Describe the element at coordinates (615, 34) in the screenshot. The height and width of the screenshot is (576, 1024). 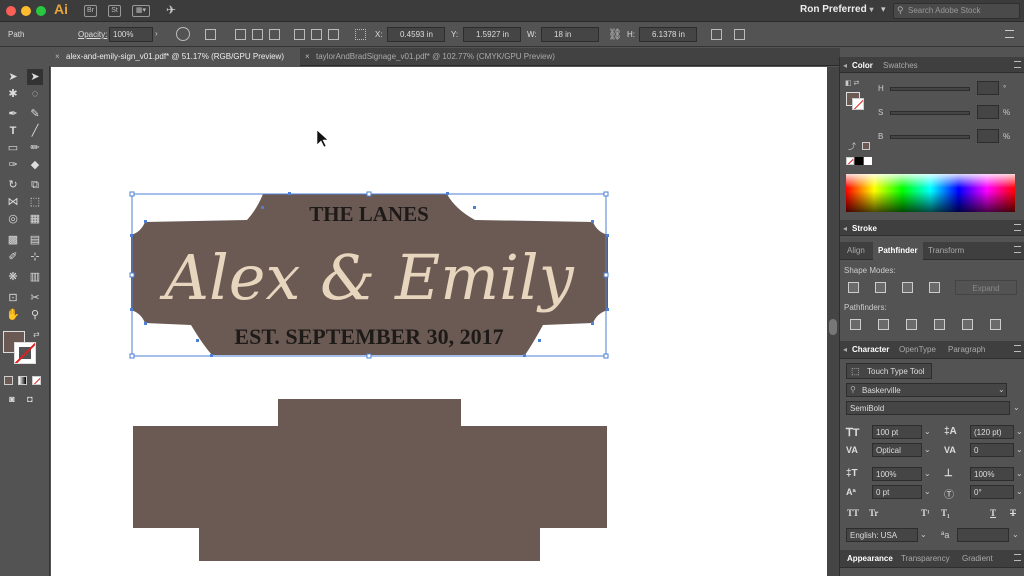
I see `constrain-proportions-icon: ⛓` at that location.